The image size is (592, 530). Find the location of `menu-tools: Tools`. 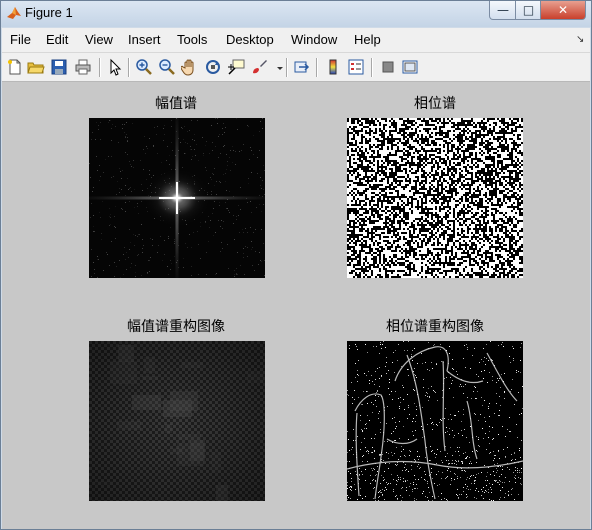

menu-tools: Tools is located at coordinates (192, 39).